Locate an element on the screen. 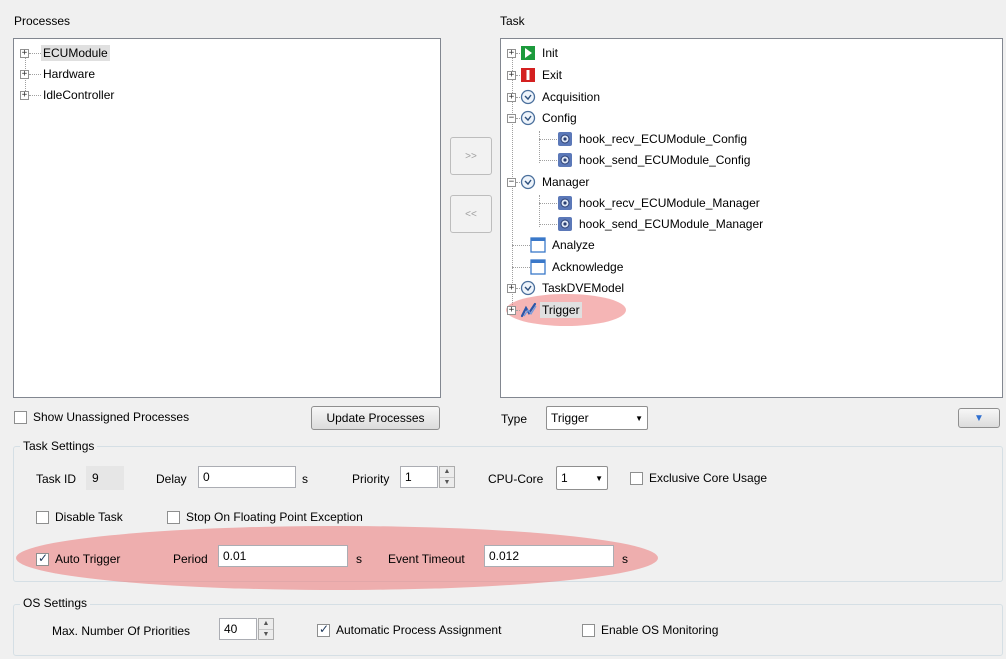 This screenshot has height=659, width=1006. tree-item-hook-send-config: hook_send_ECUModule_Config is located at coordinates (645, 160).